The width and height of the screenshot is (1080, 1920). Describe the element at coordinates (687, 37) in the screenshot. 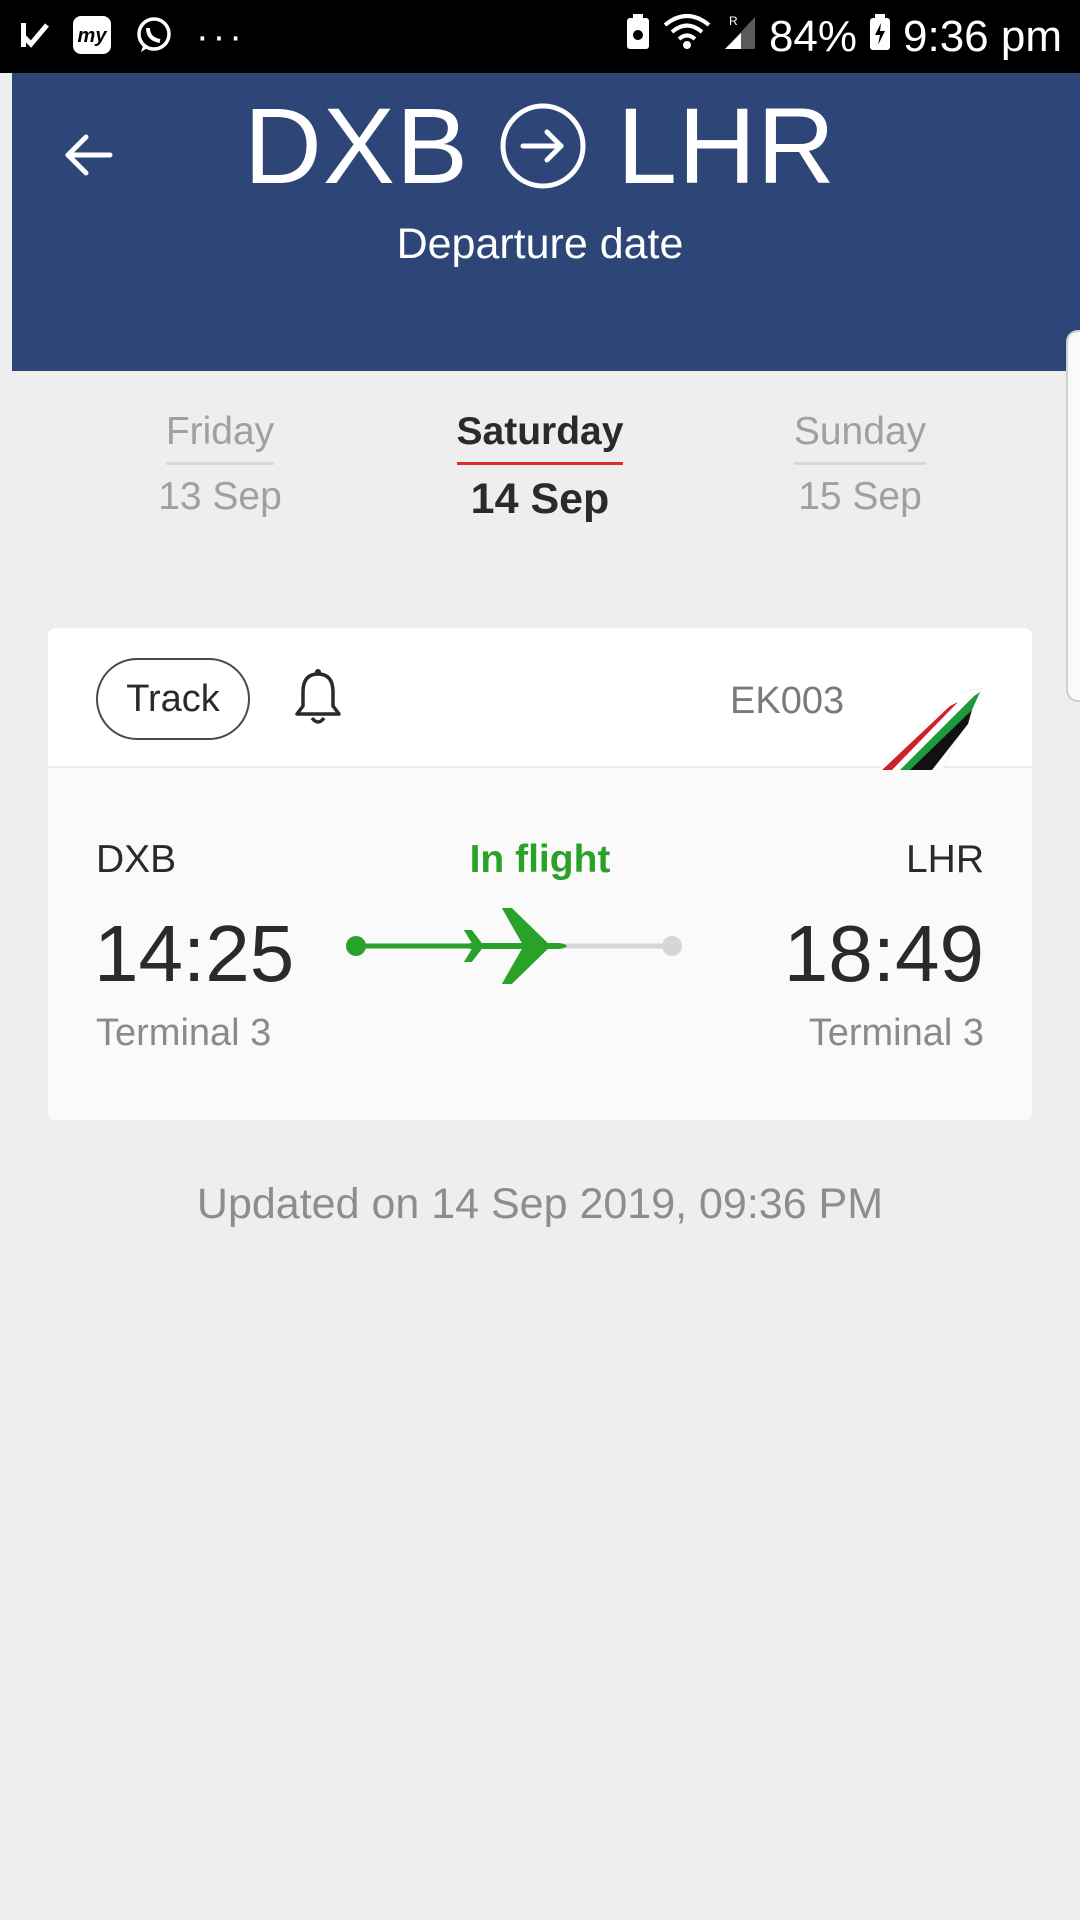

I see `wifi-icon` at that location.